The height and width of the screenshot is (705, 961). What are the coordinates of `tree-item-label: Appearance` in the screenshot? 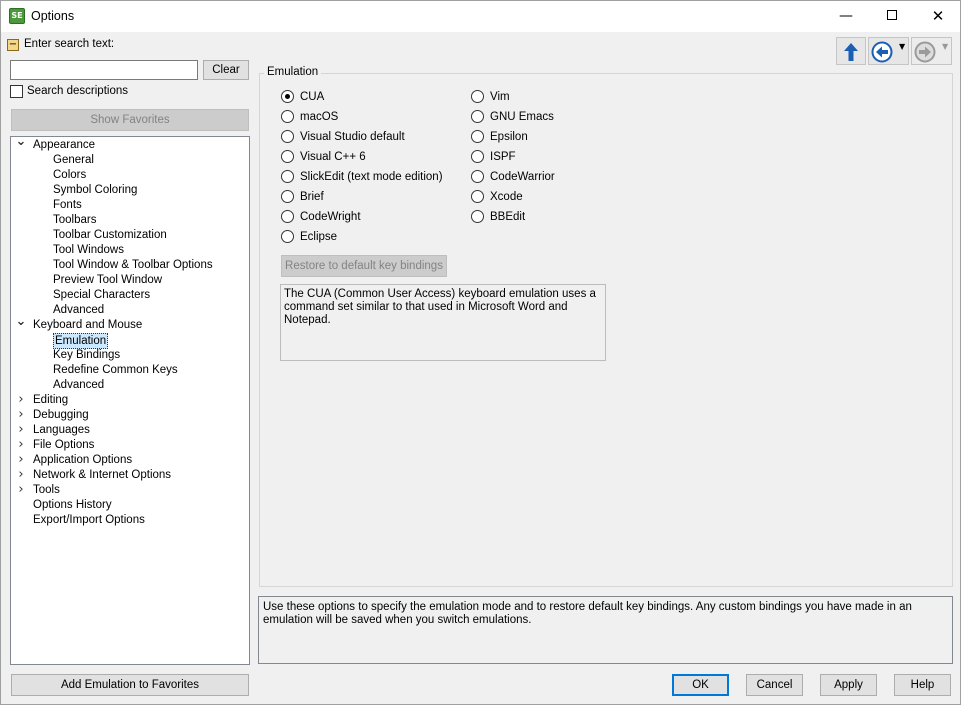 It's located at (64, 145).